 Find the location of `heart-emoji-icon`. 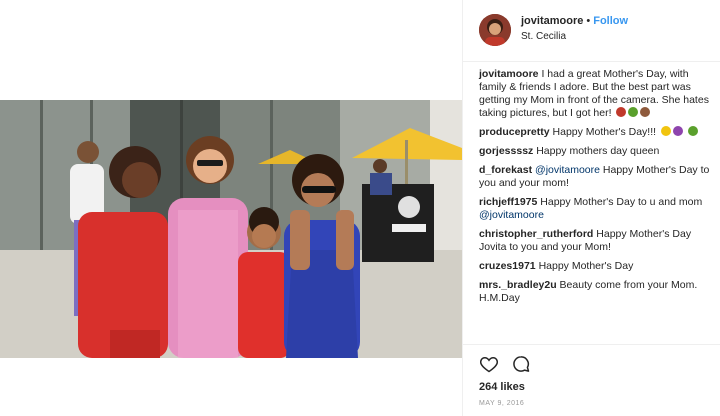

heart-emoji-icon is located at coordinates (621, 112).